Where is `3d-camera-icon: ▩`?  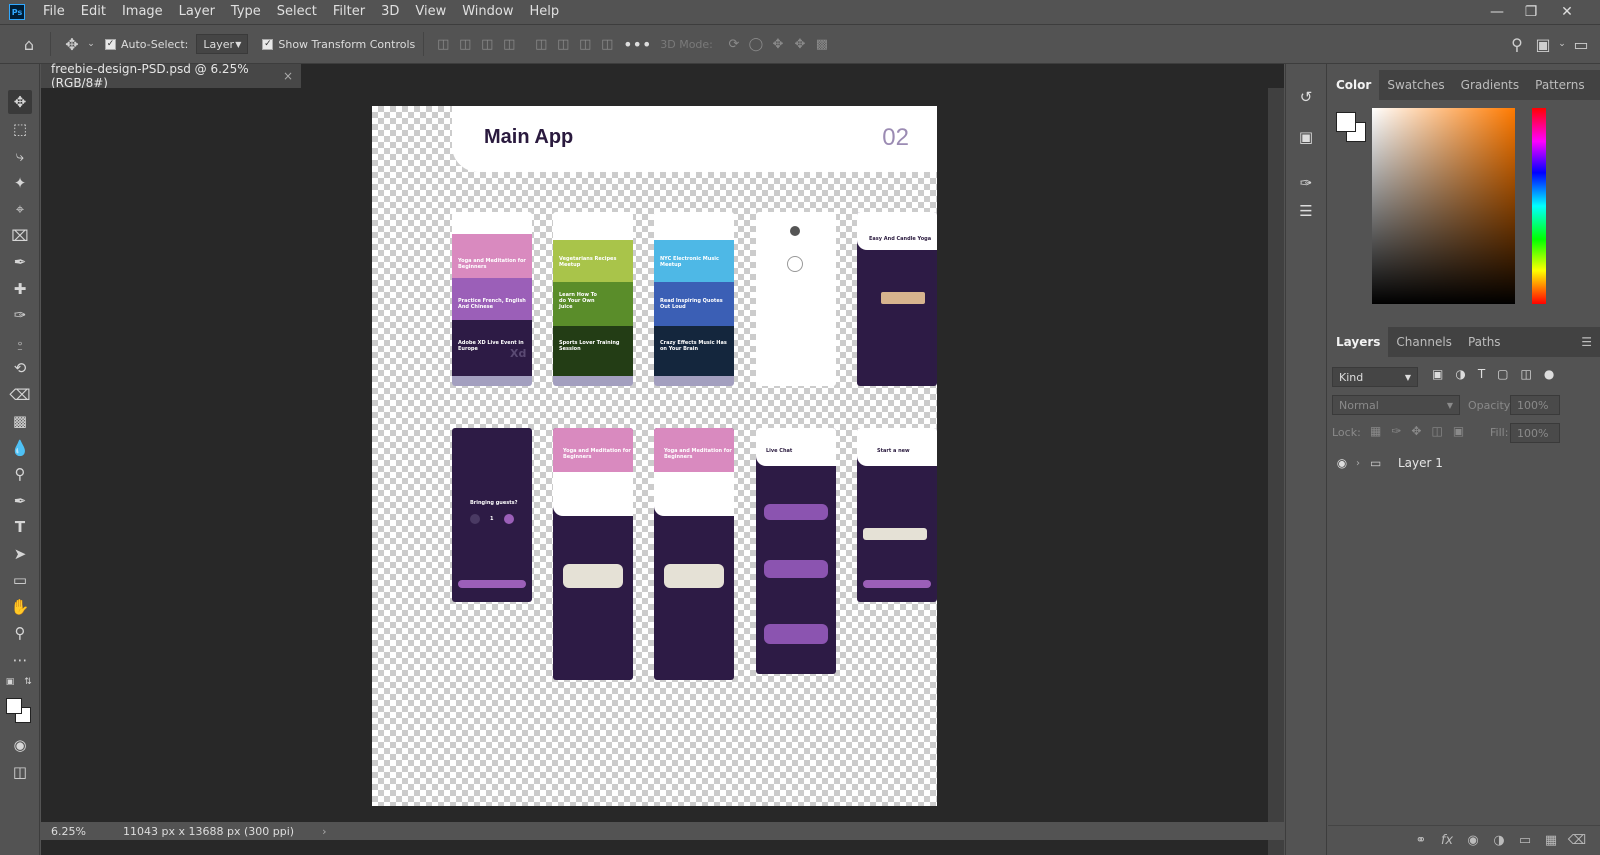
3d-camera-icon: ▩ is located at coordinates (822, 44).